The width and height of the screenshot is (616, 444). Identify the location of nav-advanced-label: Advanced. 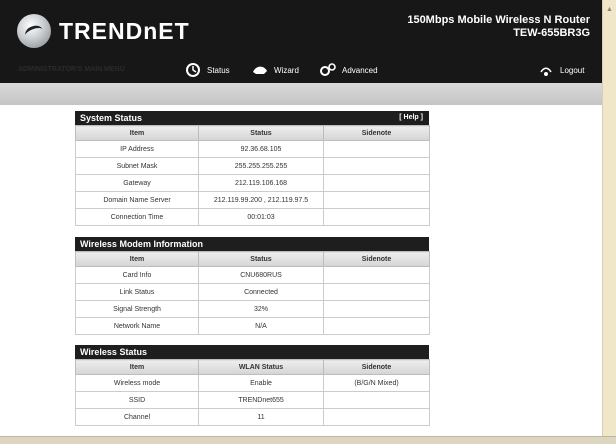
(360, 70).